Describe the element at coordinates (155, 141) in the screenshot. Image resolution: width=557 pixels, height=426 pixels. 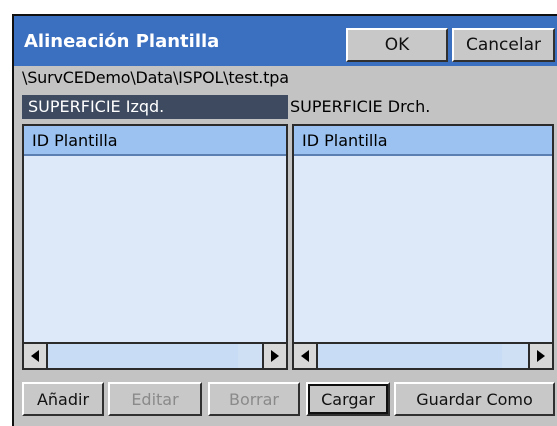
I see `left-list-column-header: ID Plantilla` at that location.